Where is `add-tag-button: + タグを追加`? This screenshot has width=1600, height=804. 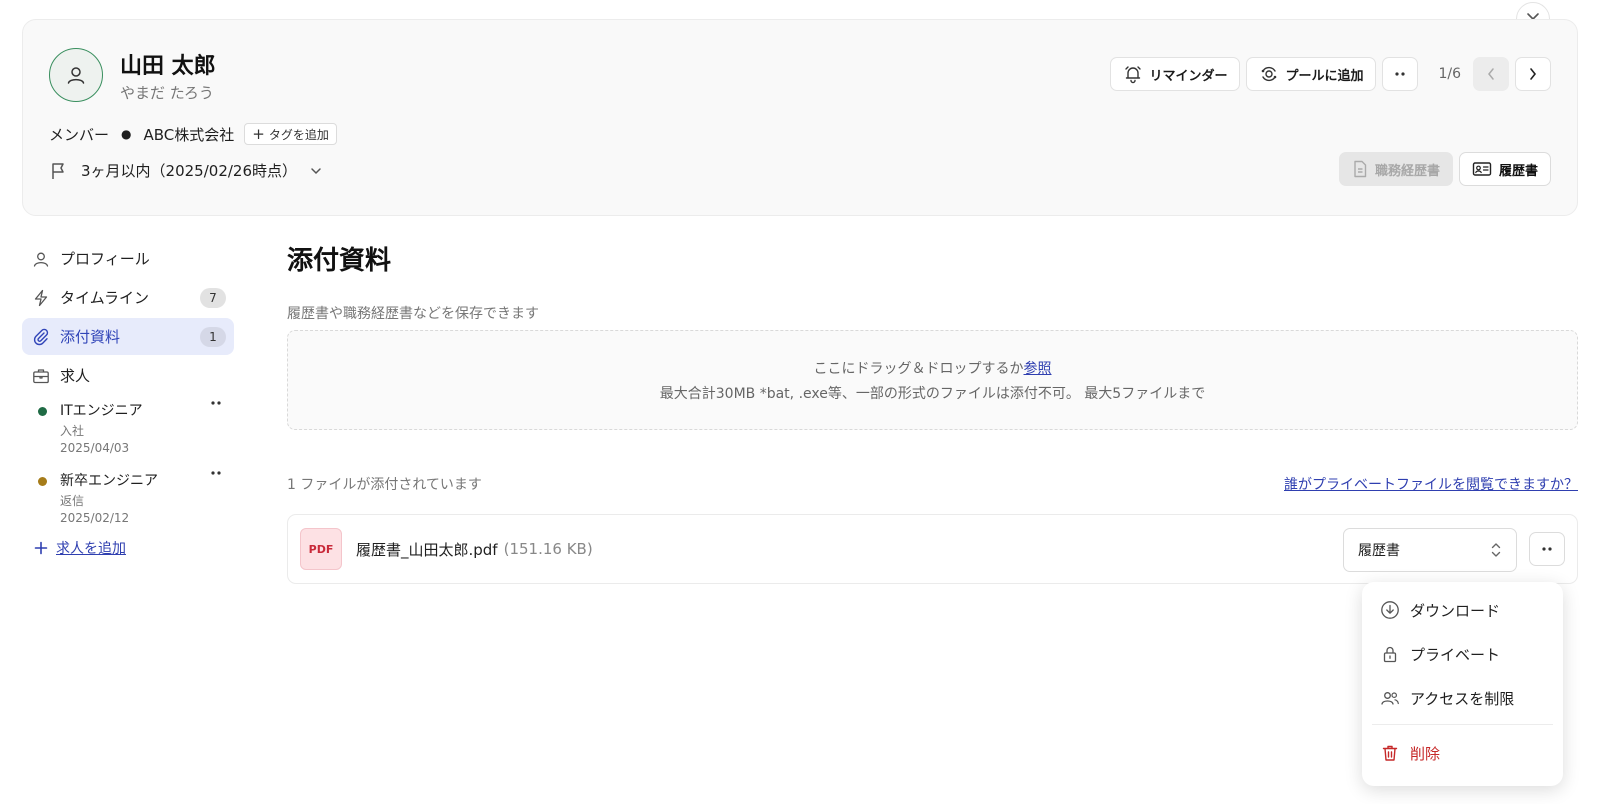
add-tag-button: + タグを追加 is located at coordinates (290, 134).